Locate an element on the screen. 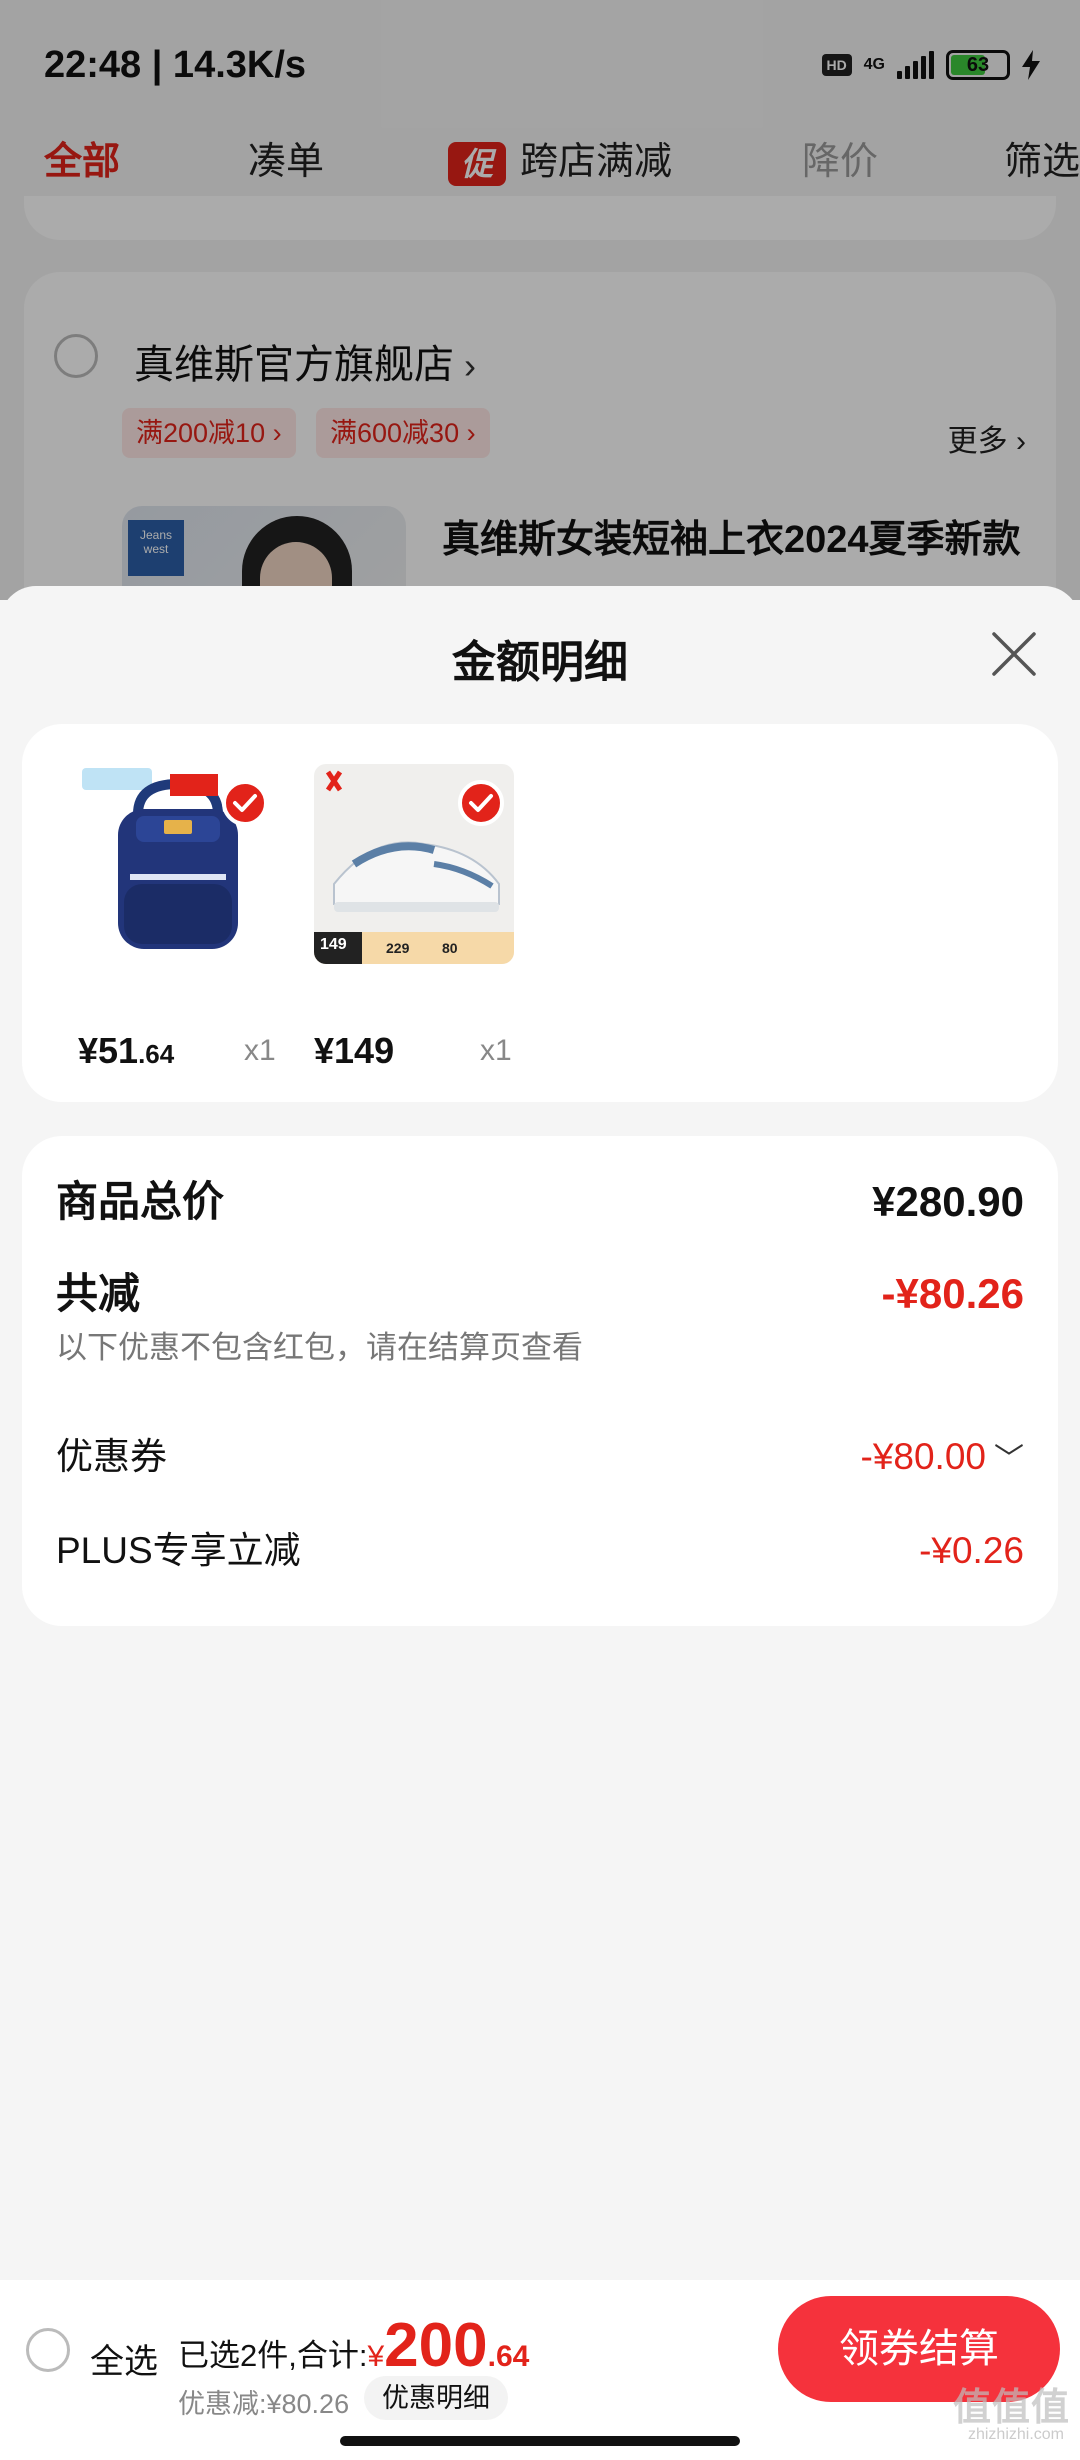 The image size is (1080, 2460). plus-discount-row: PLUS专享立减 -¥0.26 is located at coordinates (540, 1547).